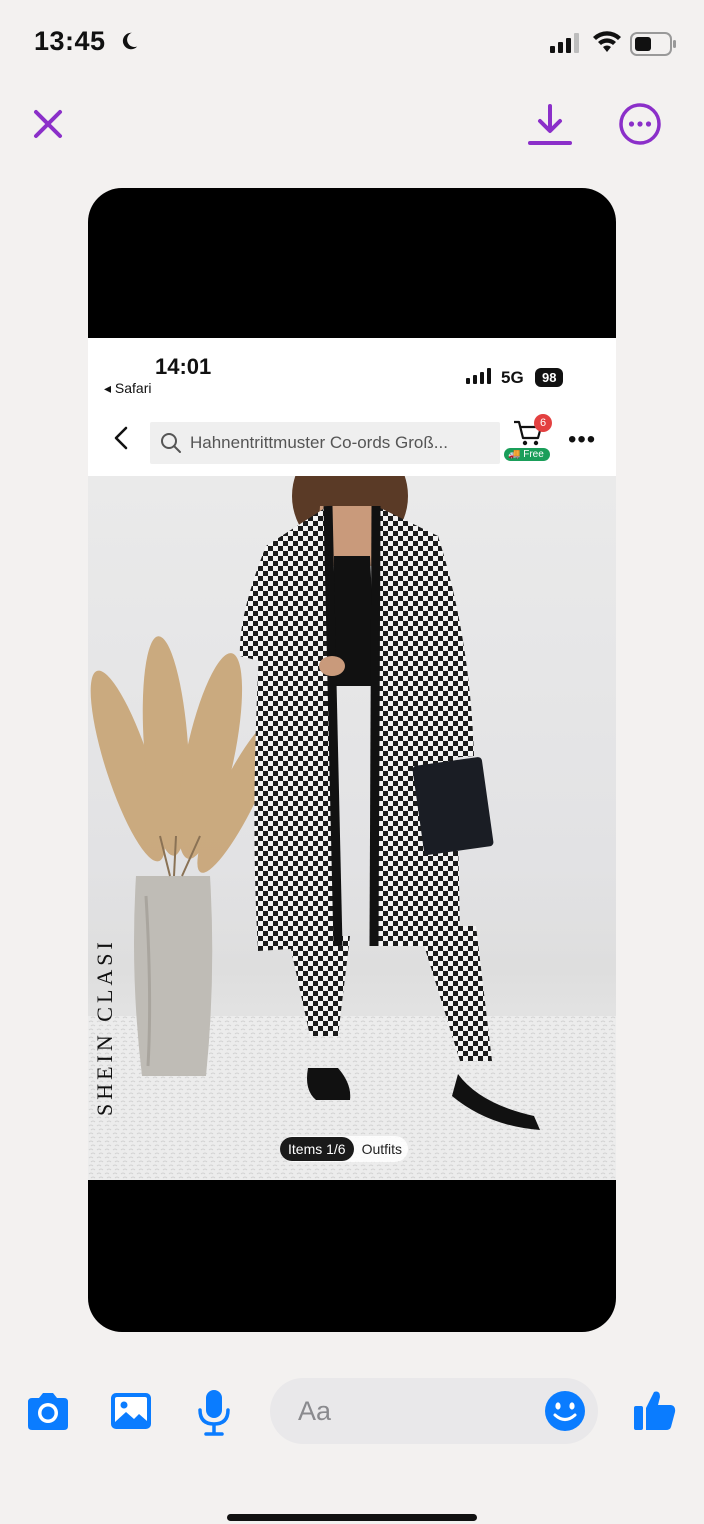  Describe the element at coordinates (549, 377) in the screenshot. I see `inner-battery: 98` at that location.